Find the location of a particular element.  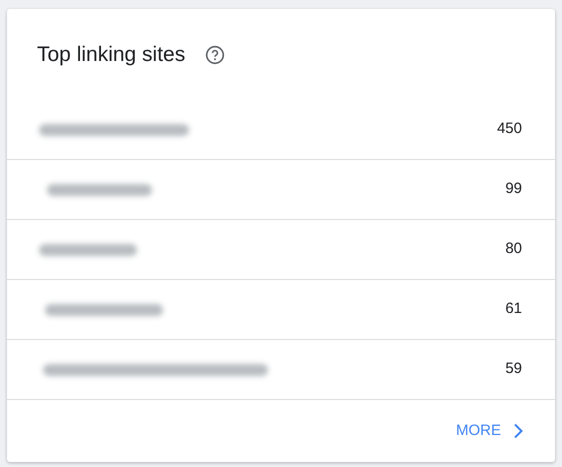

card-title: Top linking sites is located at coordinates (111, 55).